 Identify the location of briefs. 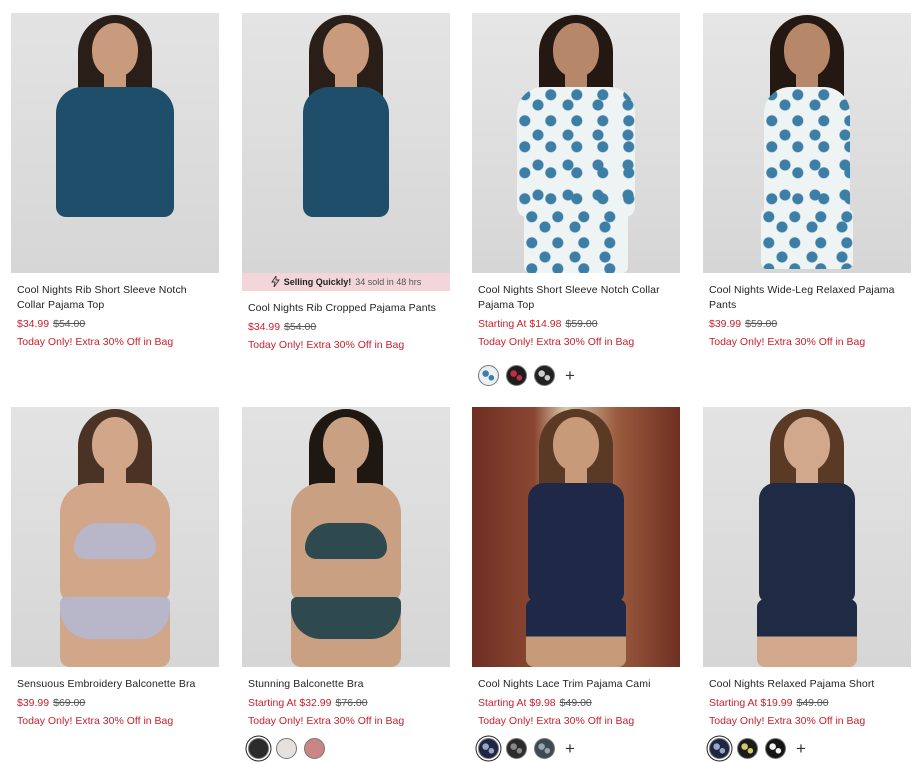
(346, 618).